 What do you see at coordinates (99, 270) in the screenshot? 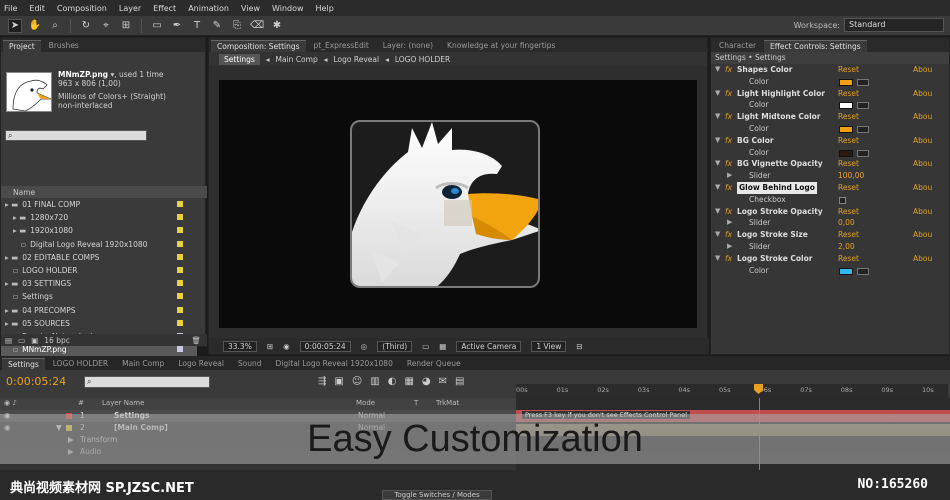
I see `project-item: ▫ LOGO HOLDER` at bounding box center [99, 270].